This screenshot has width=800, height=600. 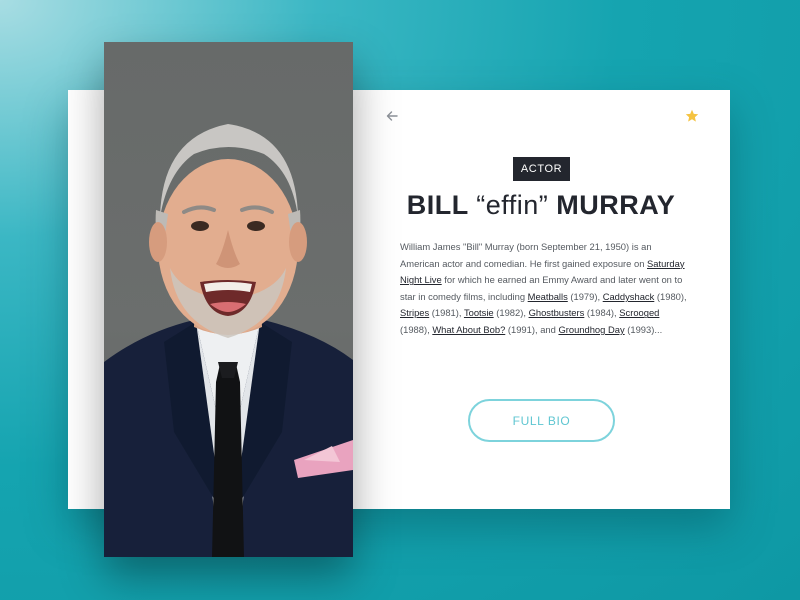 What do you see at coordinates (392, 116) in the screenshot?
I see `back-arrow-icon` at bounding box center [392, 116].